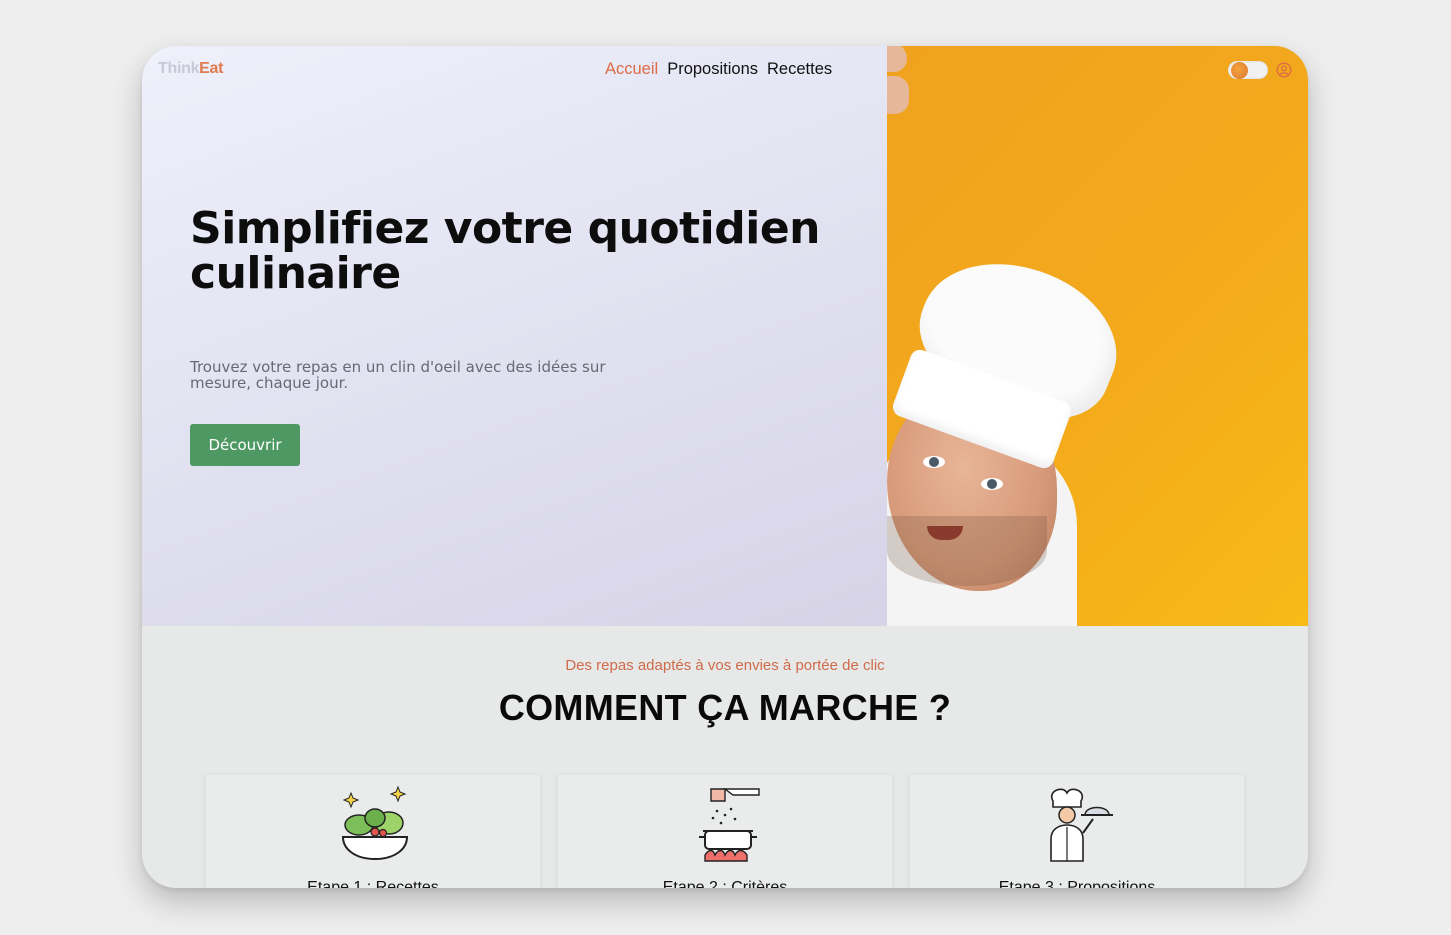  What do you see at coordinates (725, 707) in the screenshot?
I see `how-title: COMMENT ÇA MARCHE ?` at bounding box center [725, 707].